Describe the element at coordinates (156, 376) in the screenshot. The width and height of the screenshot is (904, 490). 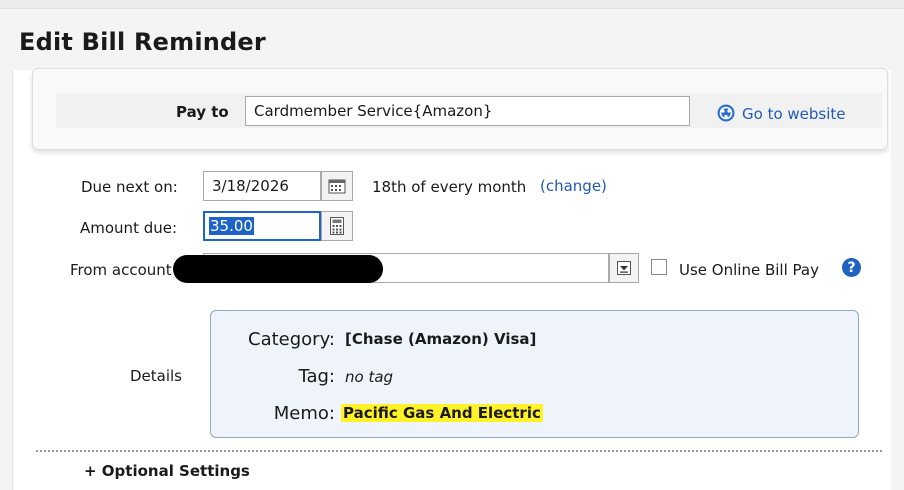
I see `details-label: Details` at that location.